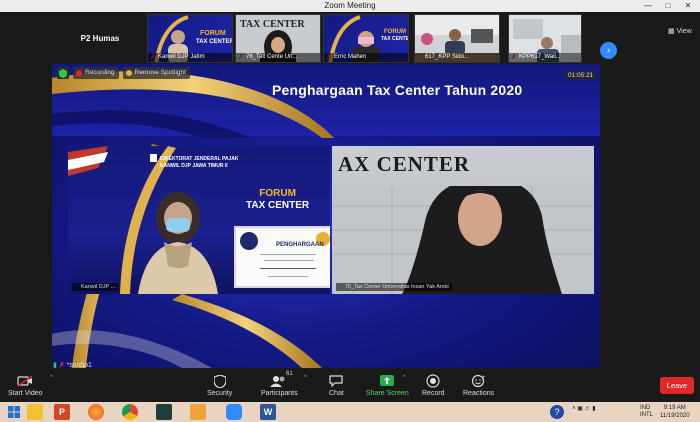 Image resolution: width=700 pixels, height=422 pixels. What do you see at coordinates (688, 6) in the screenshot?
I see `close-icon: ✕` at bounding box center [688, 6].